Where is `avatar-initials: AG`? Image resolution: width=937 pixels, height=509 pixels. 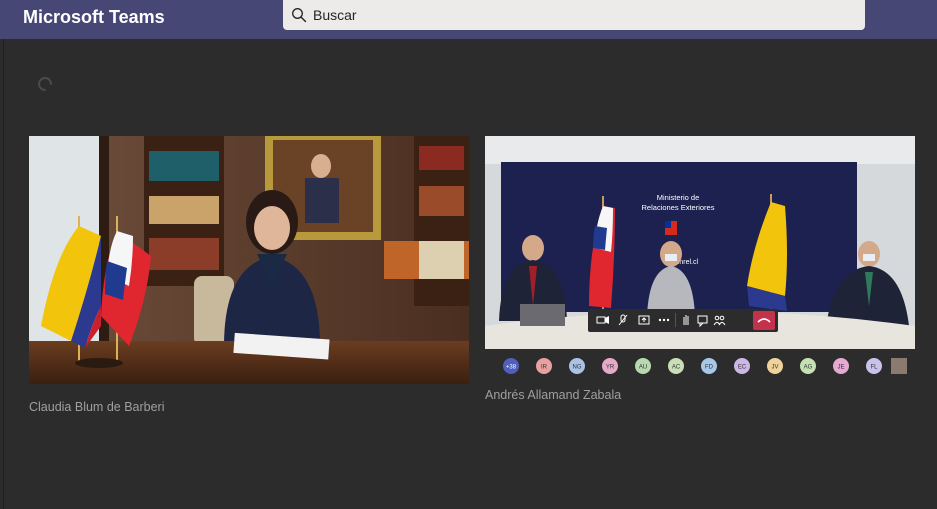
avatar-initials: AG is located at coordinates (808, 368).